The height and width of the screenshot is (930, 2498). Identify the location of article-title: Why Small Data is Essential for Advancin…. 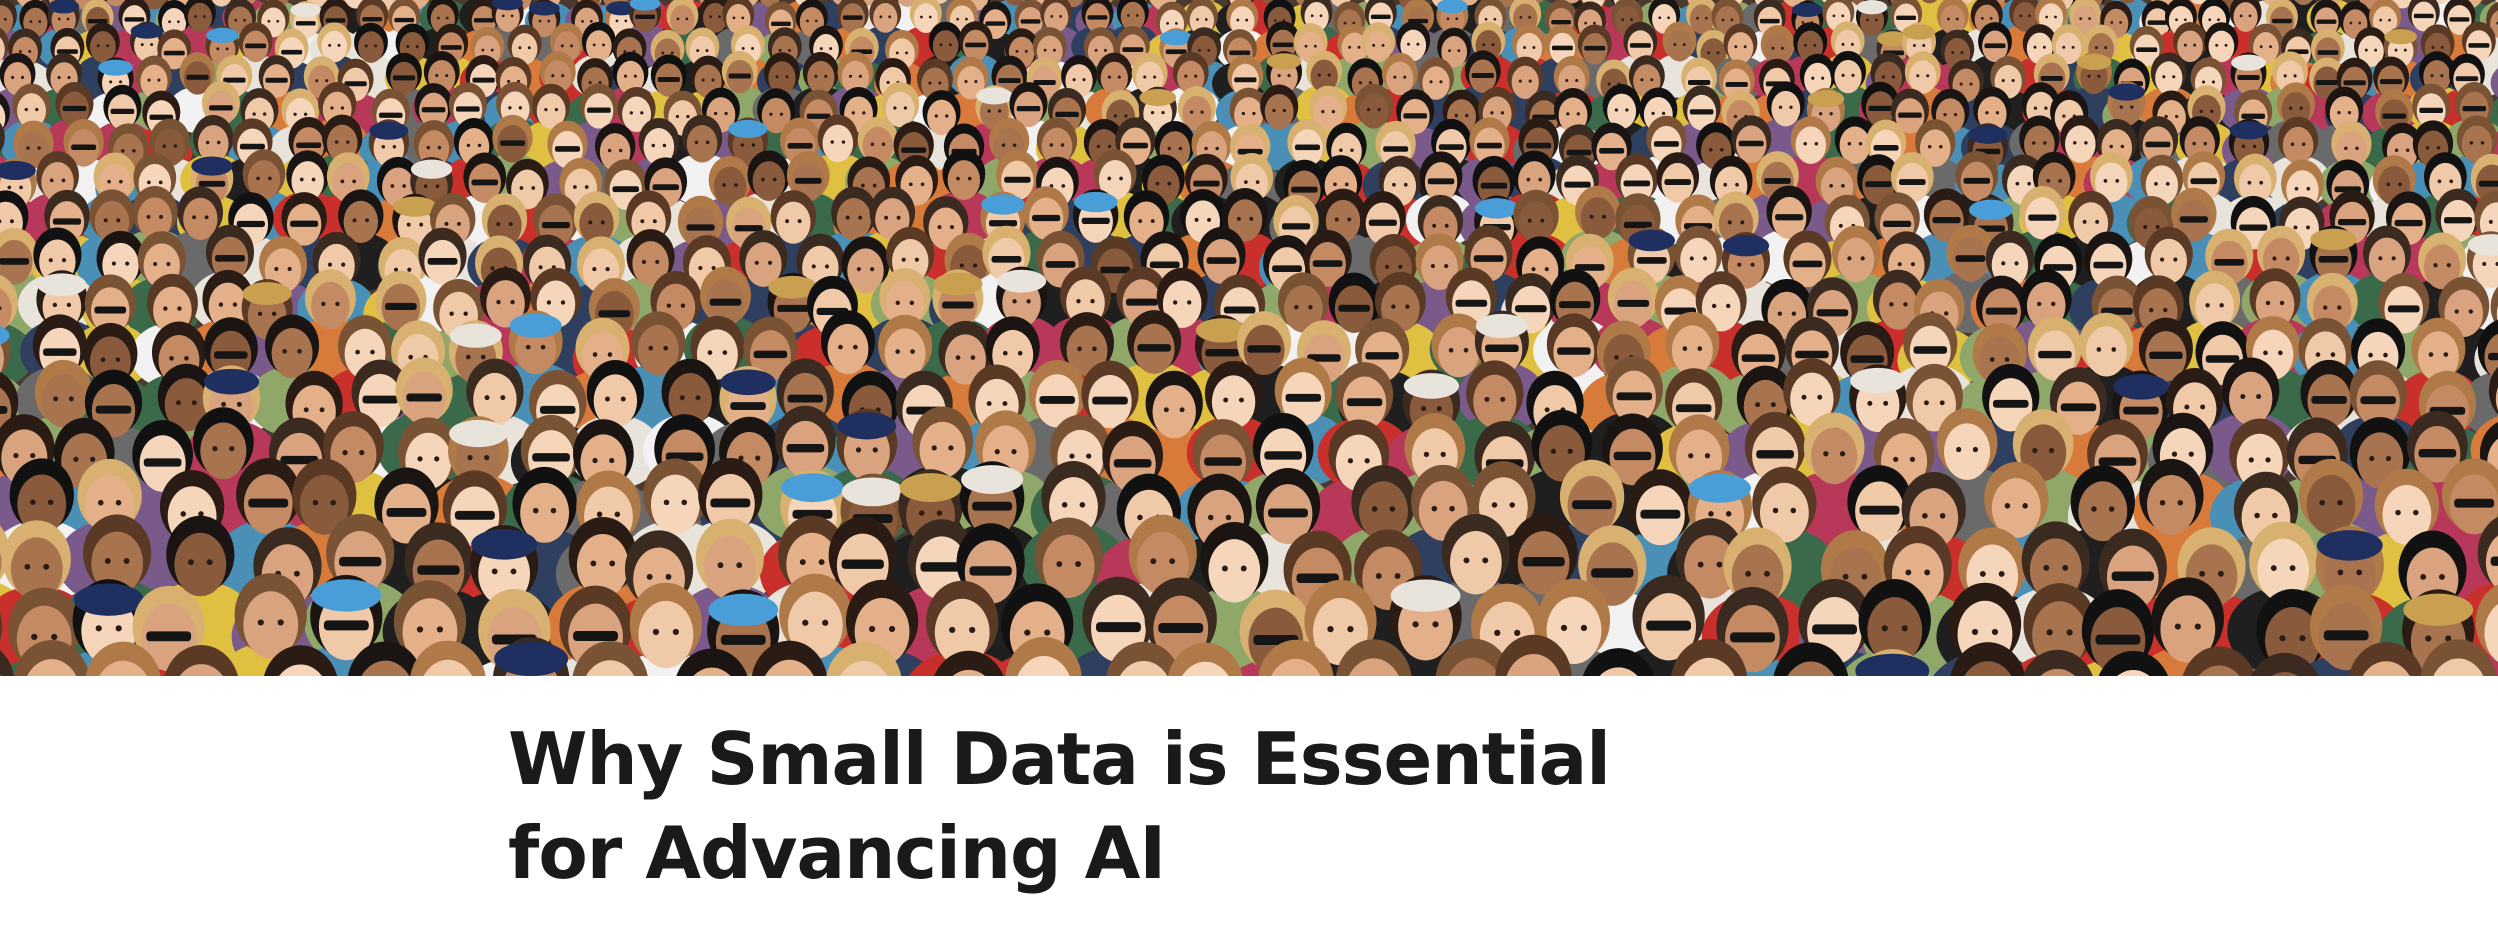
(1059, 806).